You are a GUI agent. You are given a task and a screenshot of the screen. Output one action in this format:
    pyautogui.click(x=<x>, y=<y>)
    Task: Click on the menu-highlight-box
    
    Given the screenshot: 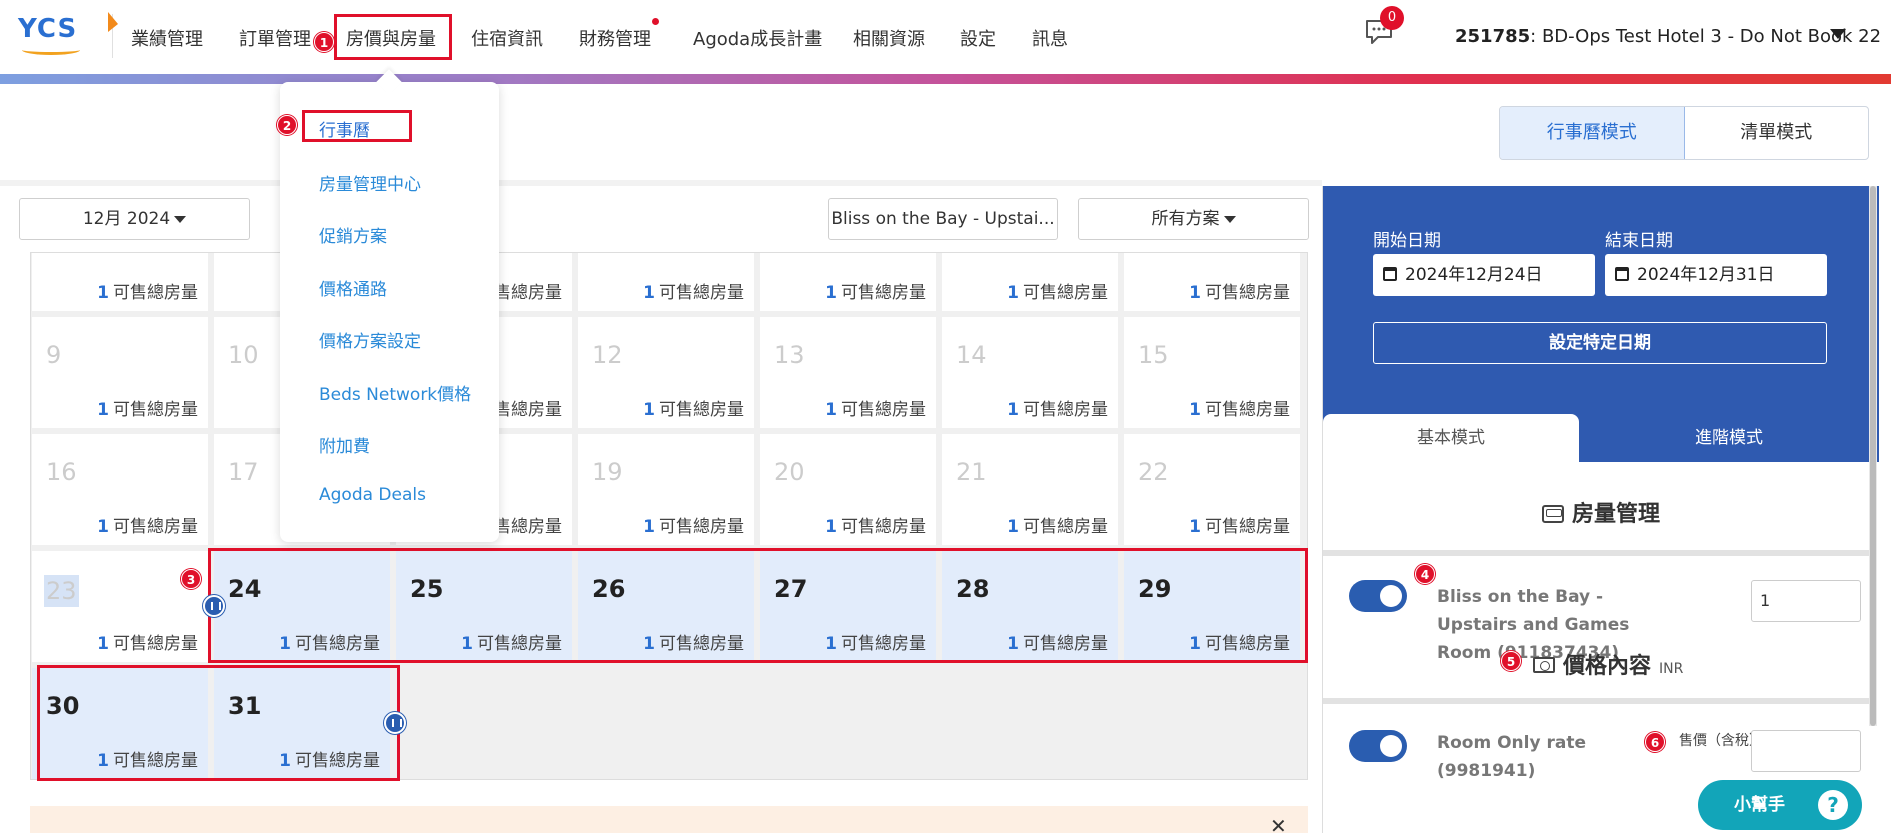 What is the action you would take?
    pyautogui.click(x=357, y=126)
    